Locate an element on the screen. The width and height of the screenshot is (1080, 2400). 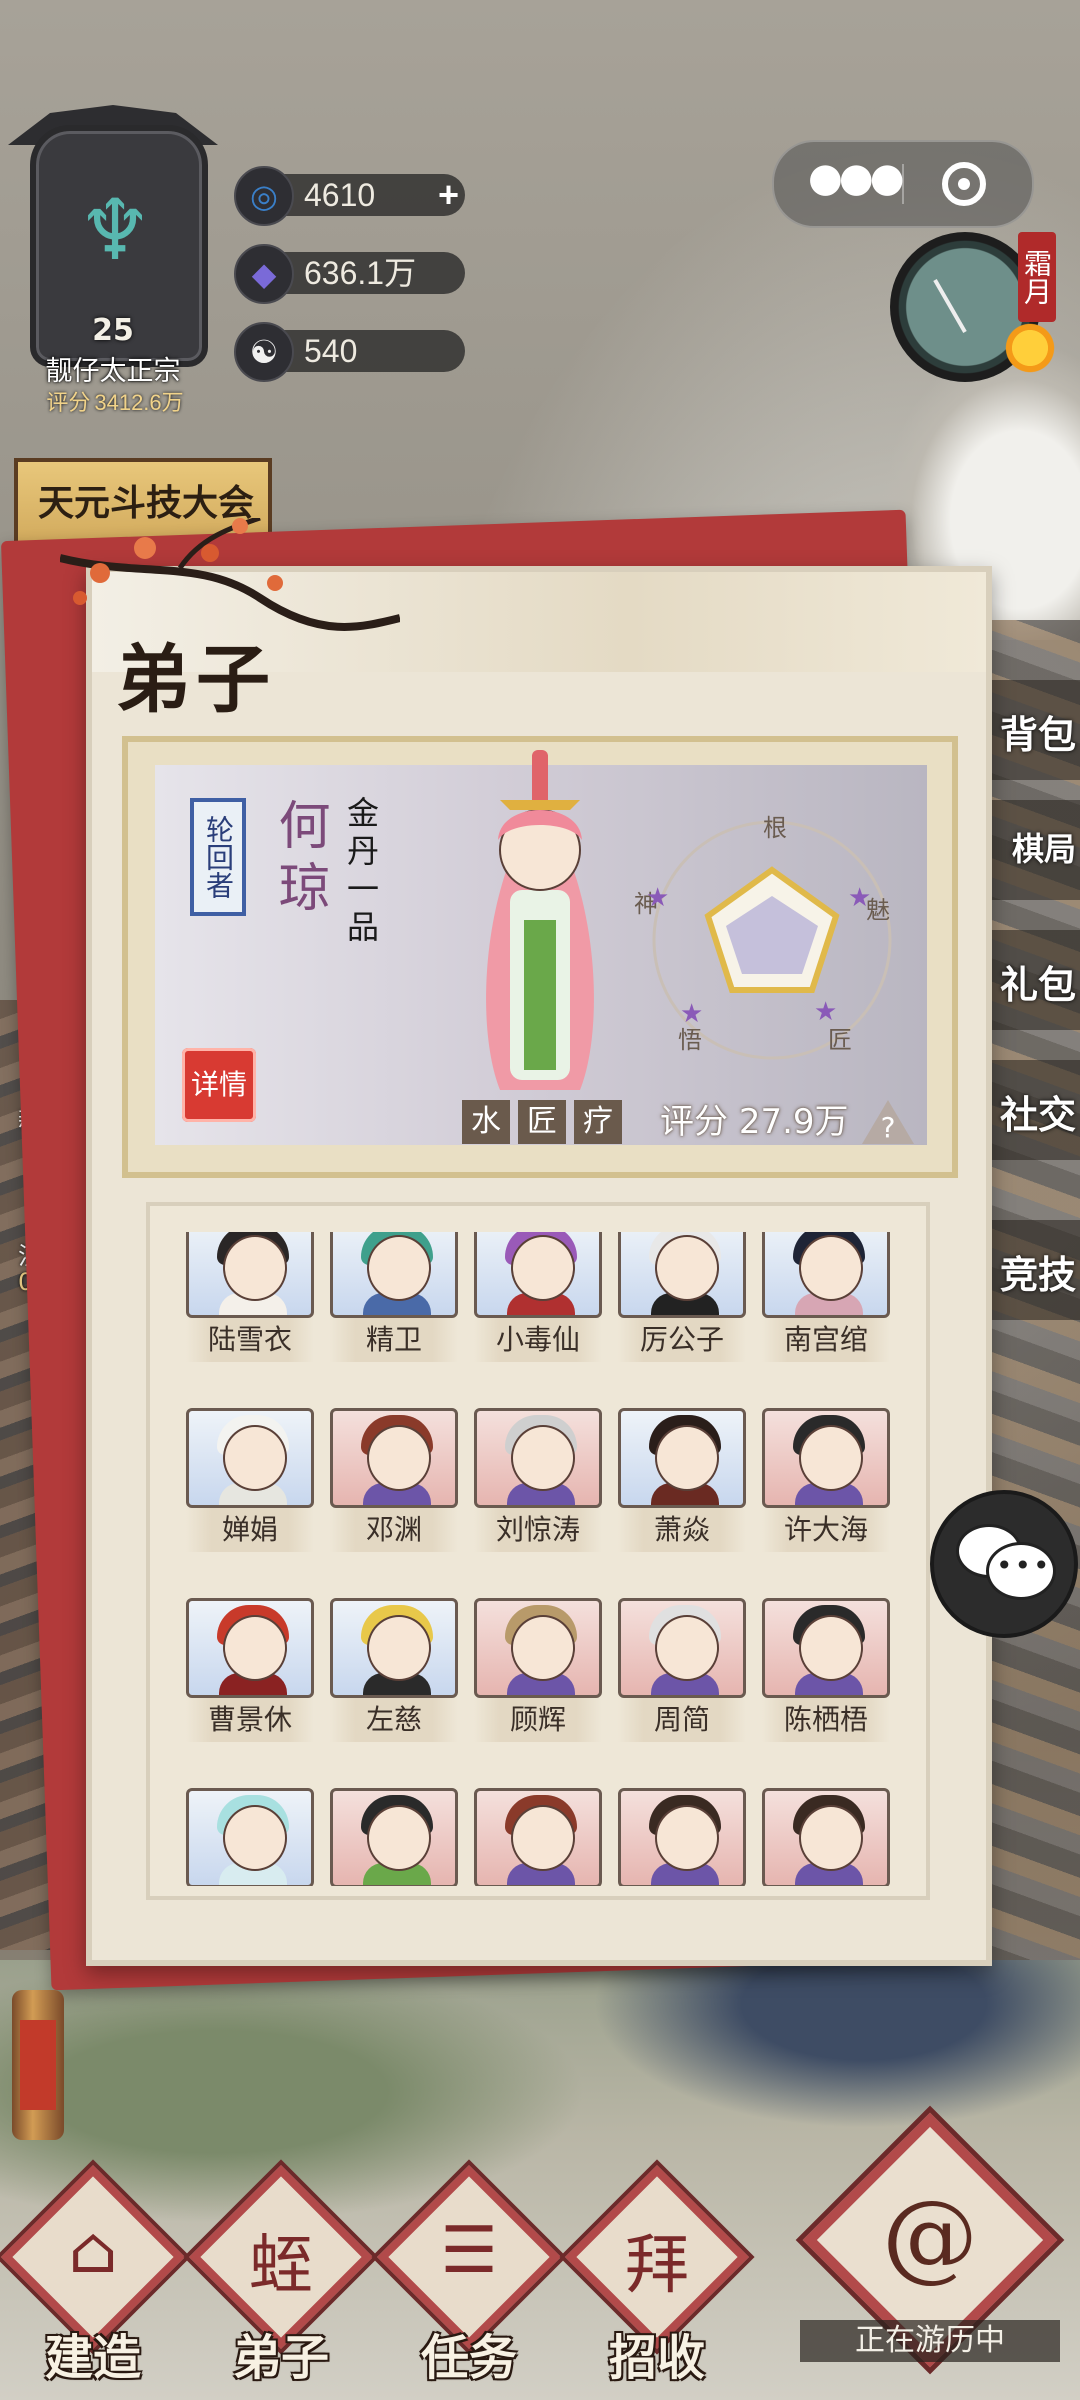
sun-icon is located at coordinates (1030, 348).